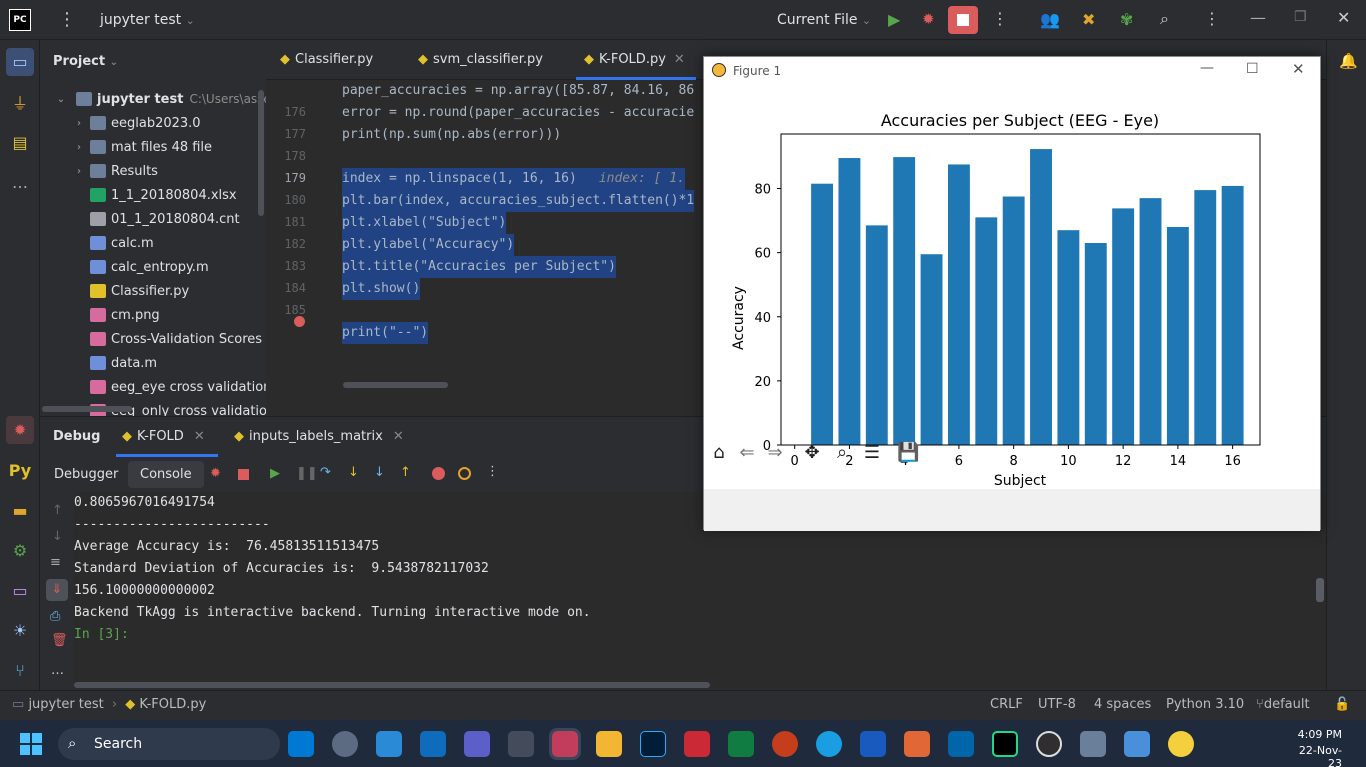  What do you see at coordinates (747, 453) in the screenshot?
I see `back-icon: ⇐` at bounding box center [747, 453].